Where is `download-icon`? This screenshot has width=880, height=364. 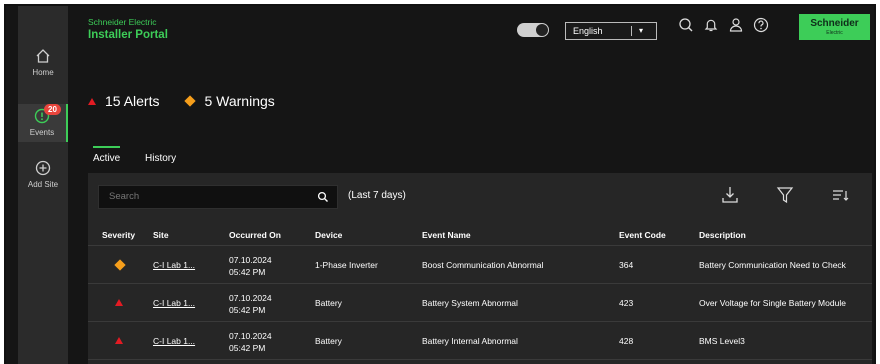 download-icon is located at coordinates (730, 195).